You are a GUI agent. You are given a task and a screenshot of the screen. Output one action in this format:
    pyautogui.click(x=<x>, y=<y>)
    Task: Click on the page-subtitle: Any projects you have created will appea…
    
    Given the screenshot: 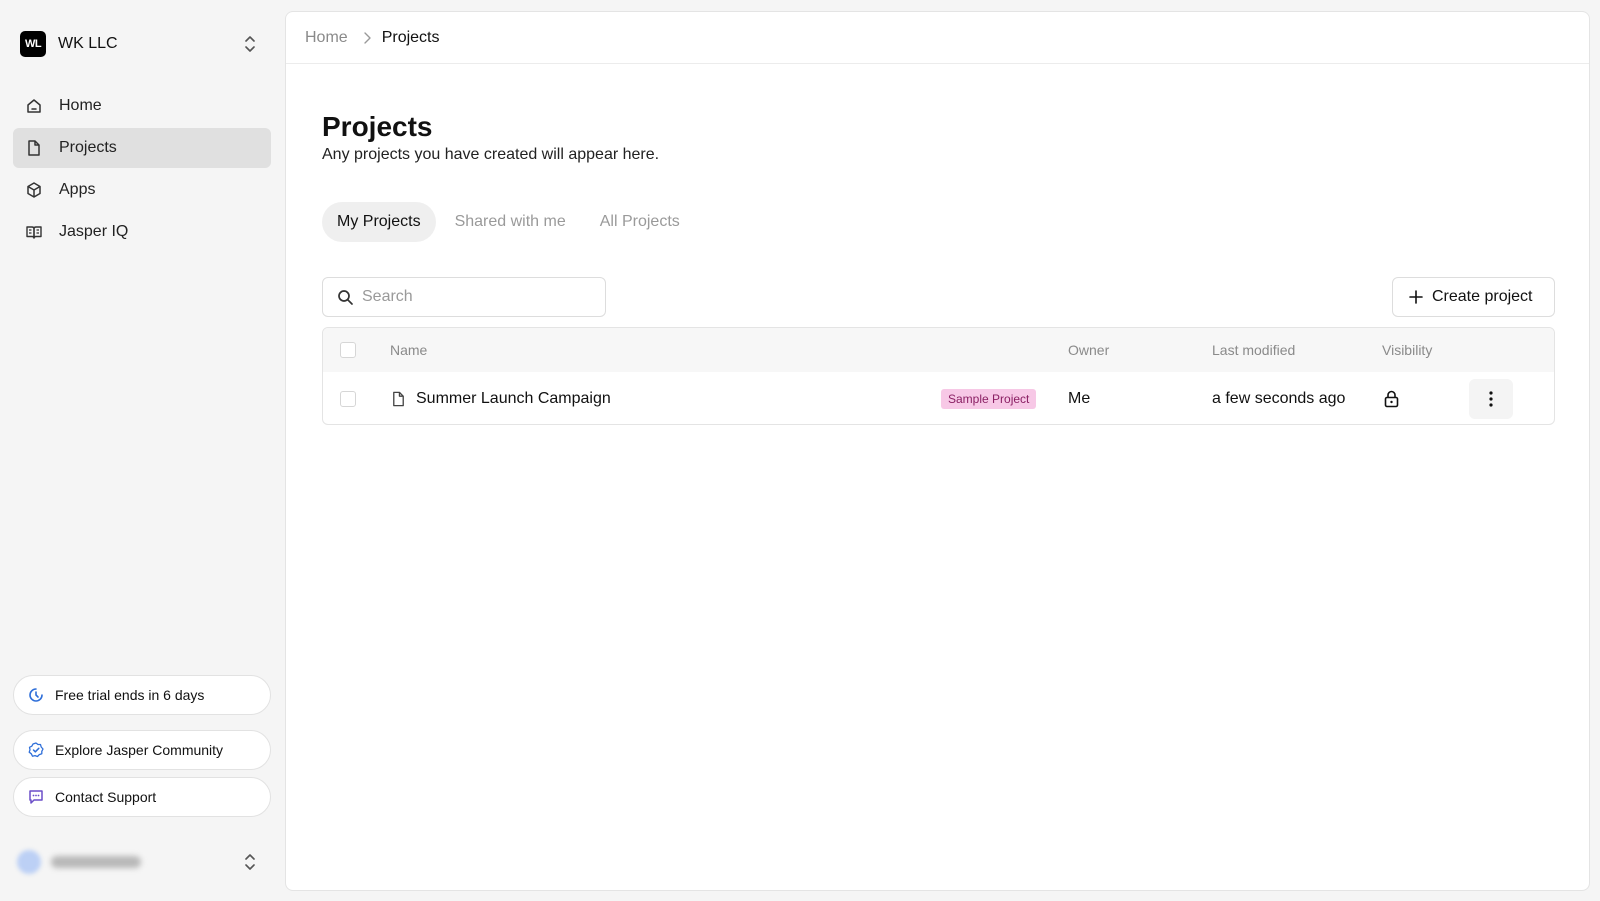 What is the action you would take?
    pyautogui.click(x=491, y=154)
    